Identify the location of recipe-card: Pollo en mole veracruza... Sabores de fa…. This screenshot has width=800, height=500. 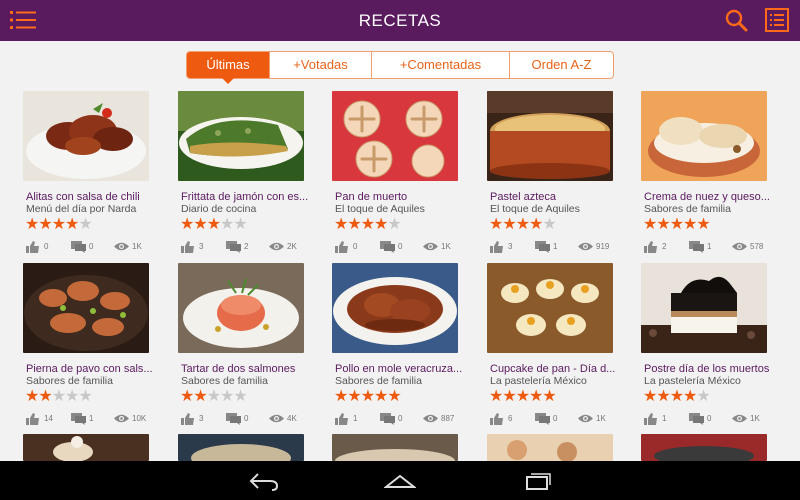
(397, 348).